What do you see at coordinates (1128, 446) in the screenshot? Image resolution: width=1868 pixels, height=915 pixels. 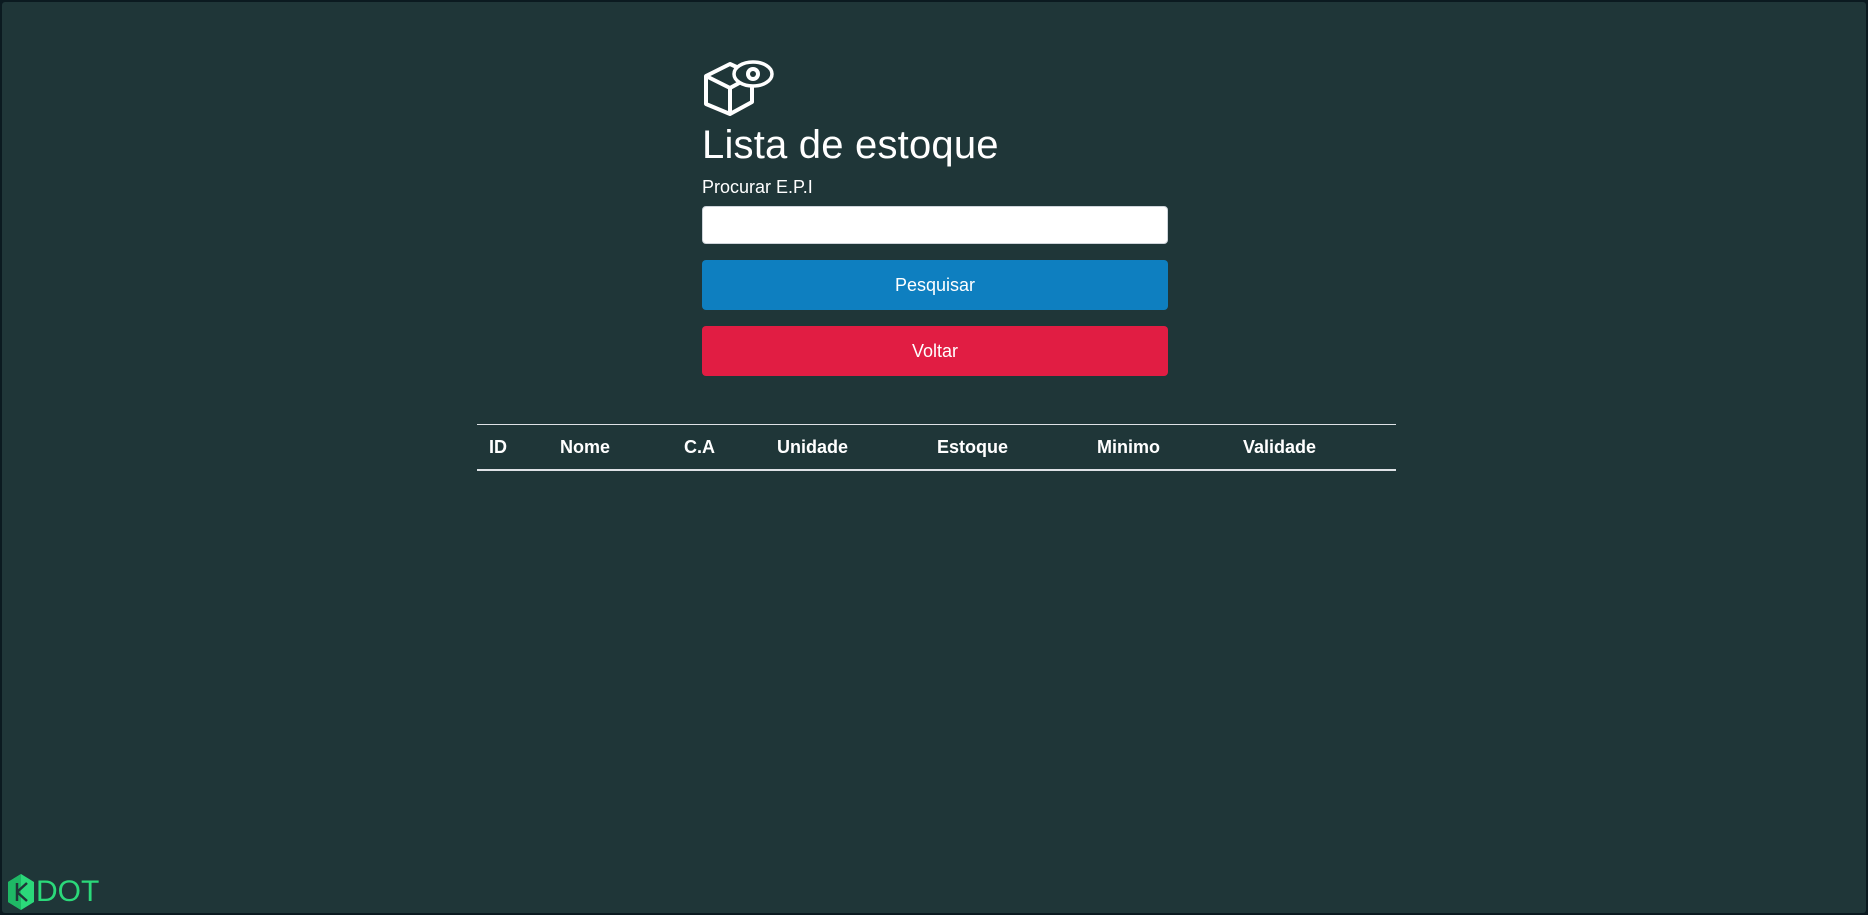 I see `column-header-minimo: Minimo` at bounding box center [1128, 446].